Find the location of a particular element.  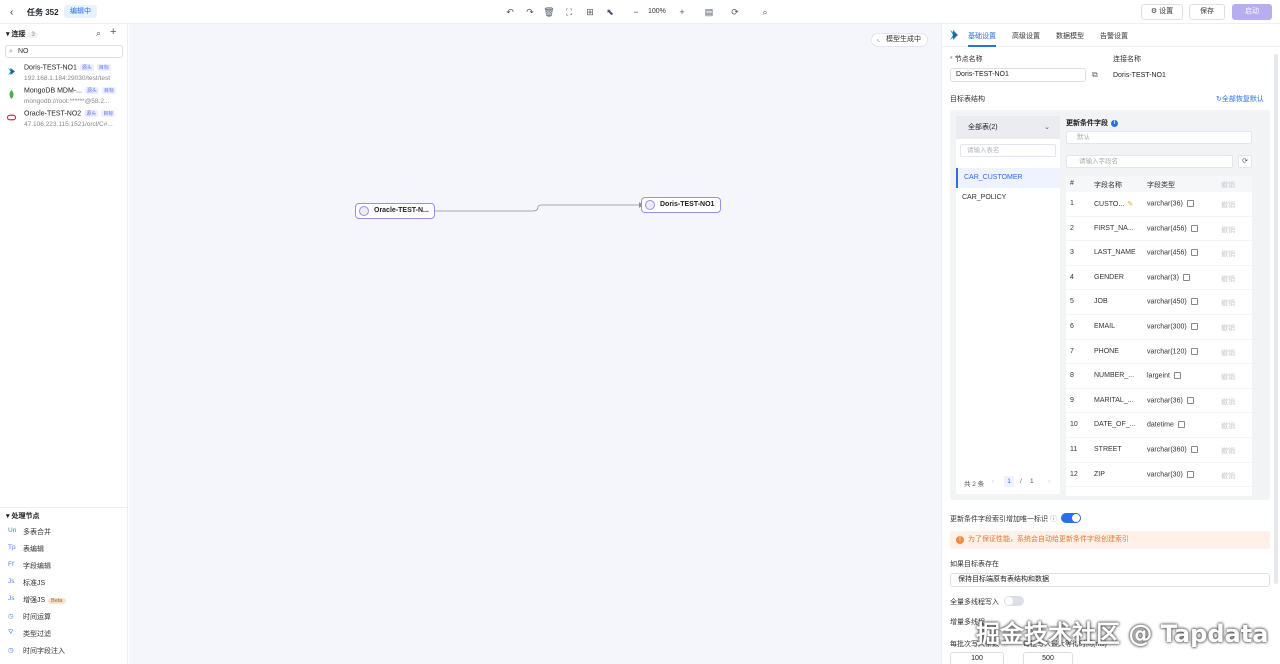

field-type: varchar(360) is located at coordinates (1172, 449).